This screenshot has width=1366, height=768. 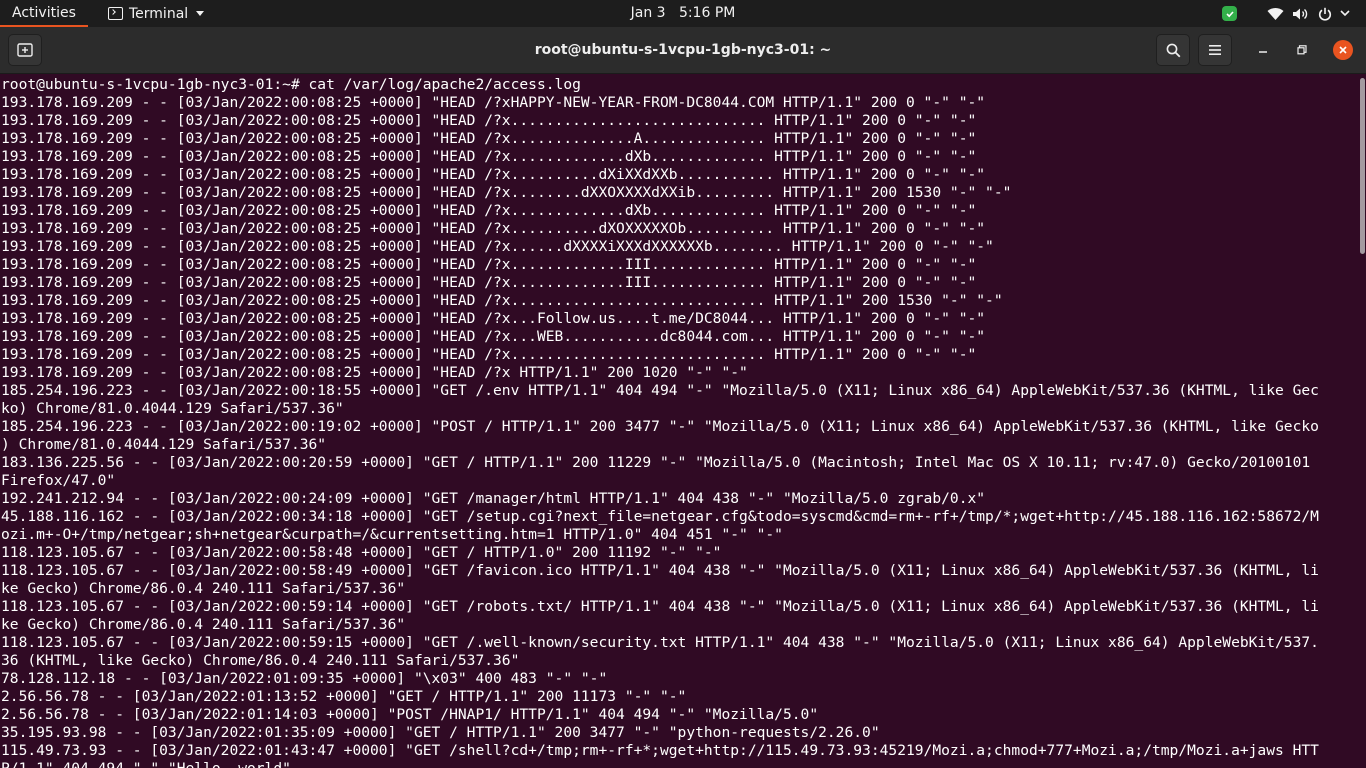 I want to click on caret-down-icon, so click(x=200, y=13).